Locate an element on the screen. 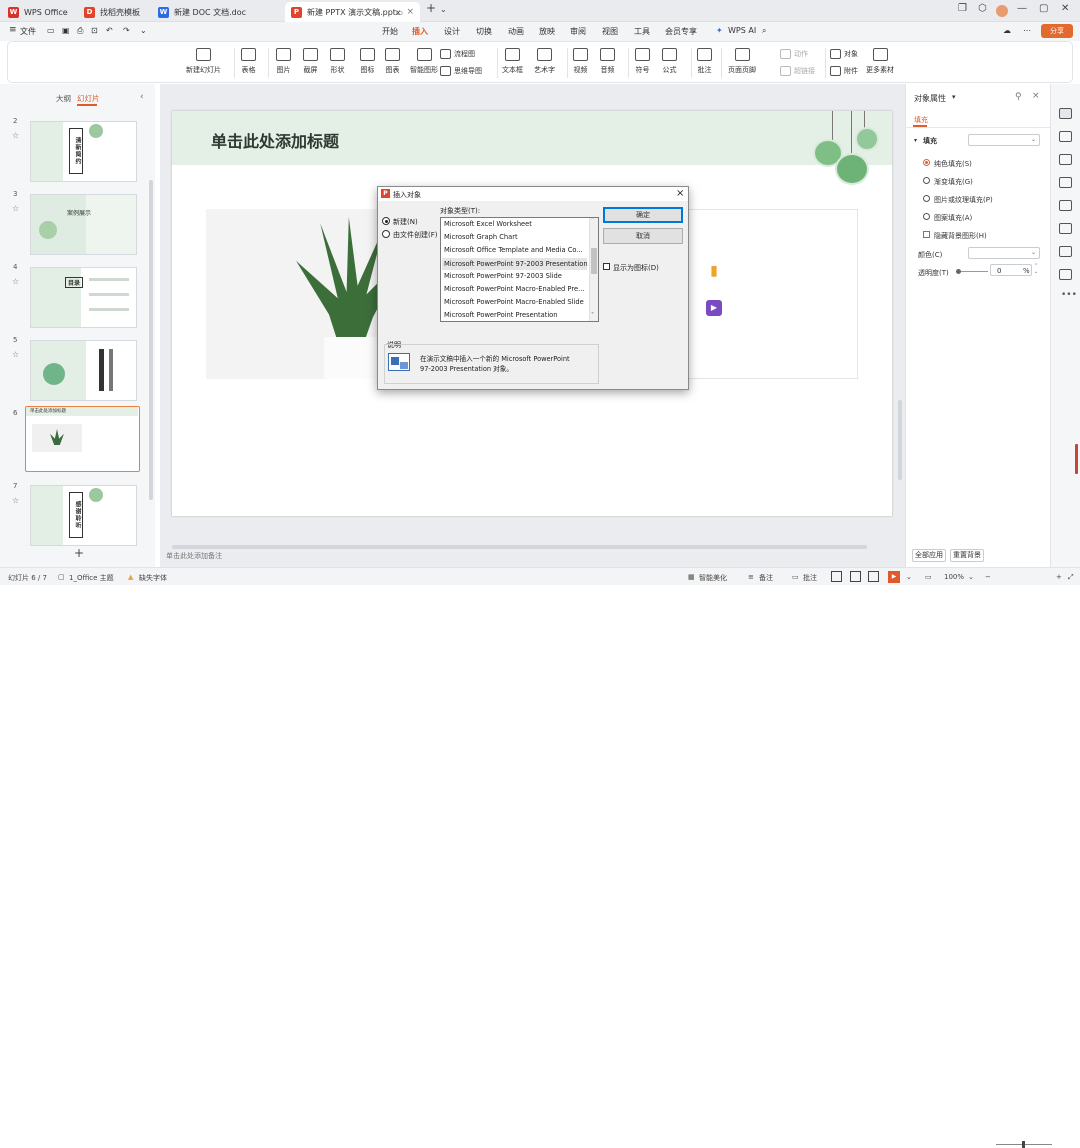 The height and width of the screenshot is (1148, 1080). more-options-icon: ⋯ is located at coordinates (1027, 30).